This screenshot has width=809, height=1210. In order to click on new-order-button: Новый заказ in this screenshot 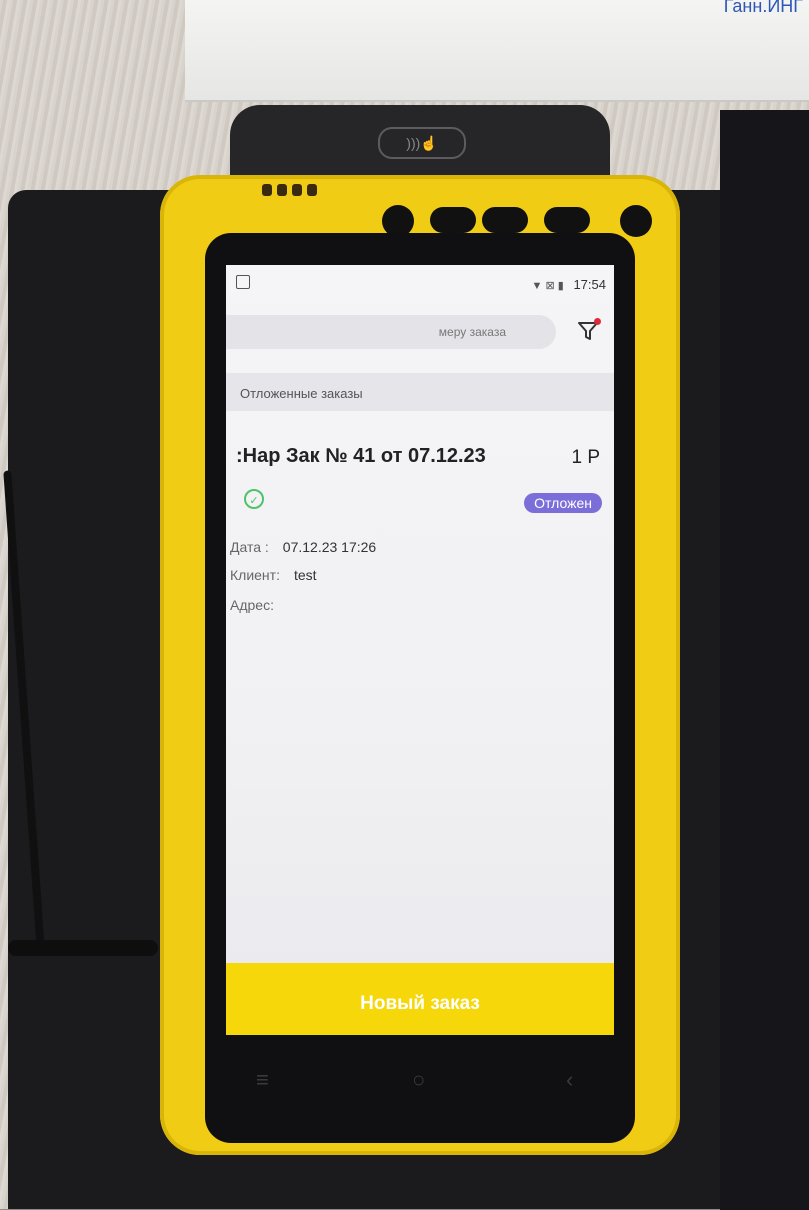, I will do `click(420, 999)`.